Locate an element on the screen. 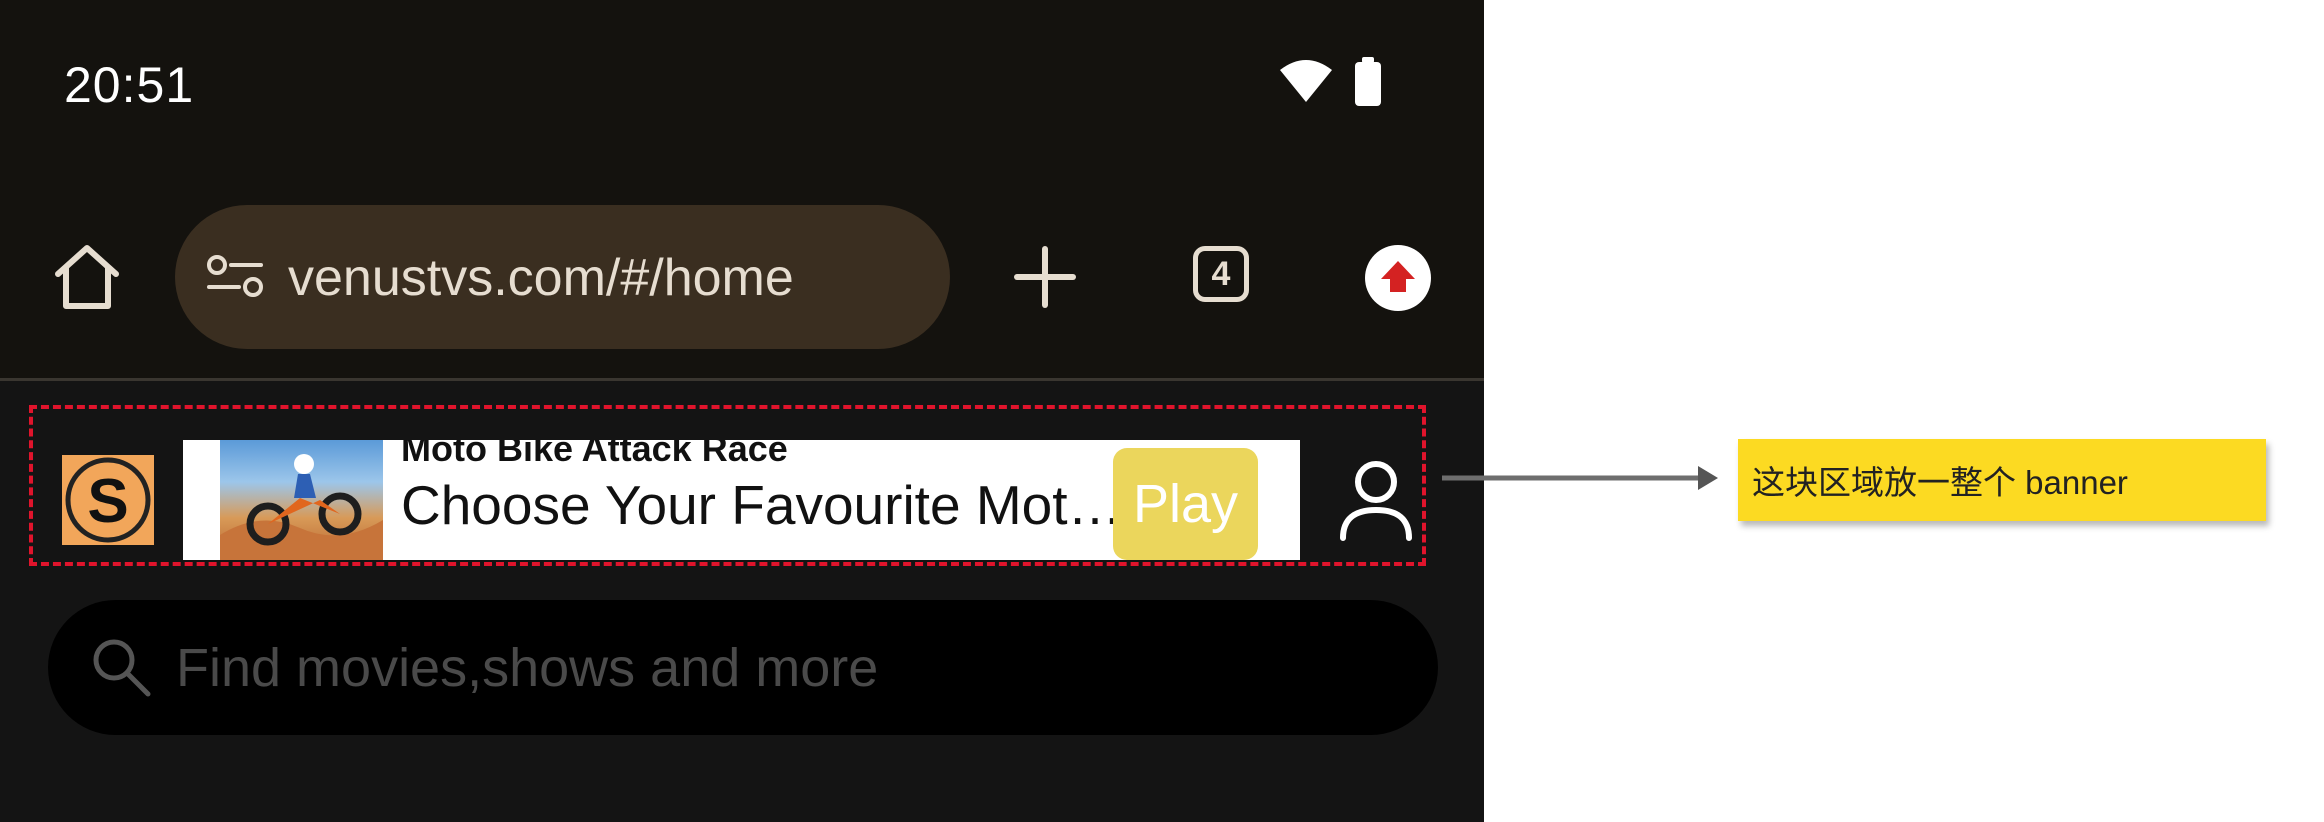  search-icon is located at coordinates (122, 668).